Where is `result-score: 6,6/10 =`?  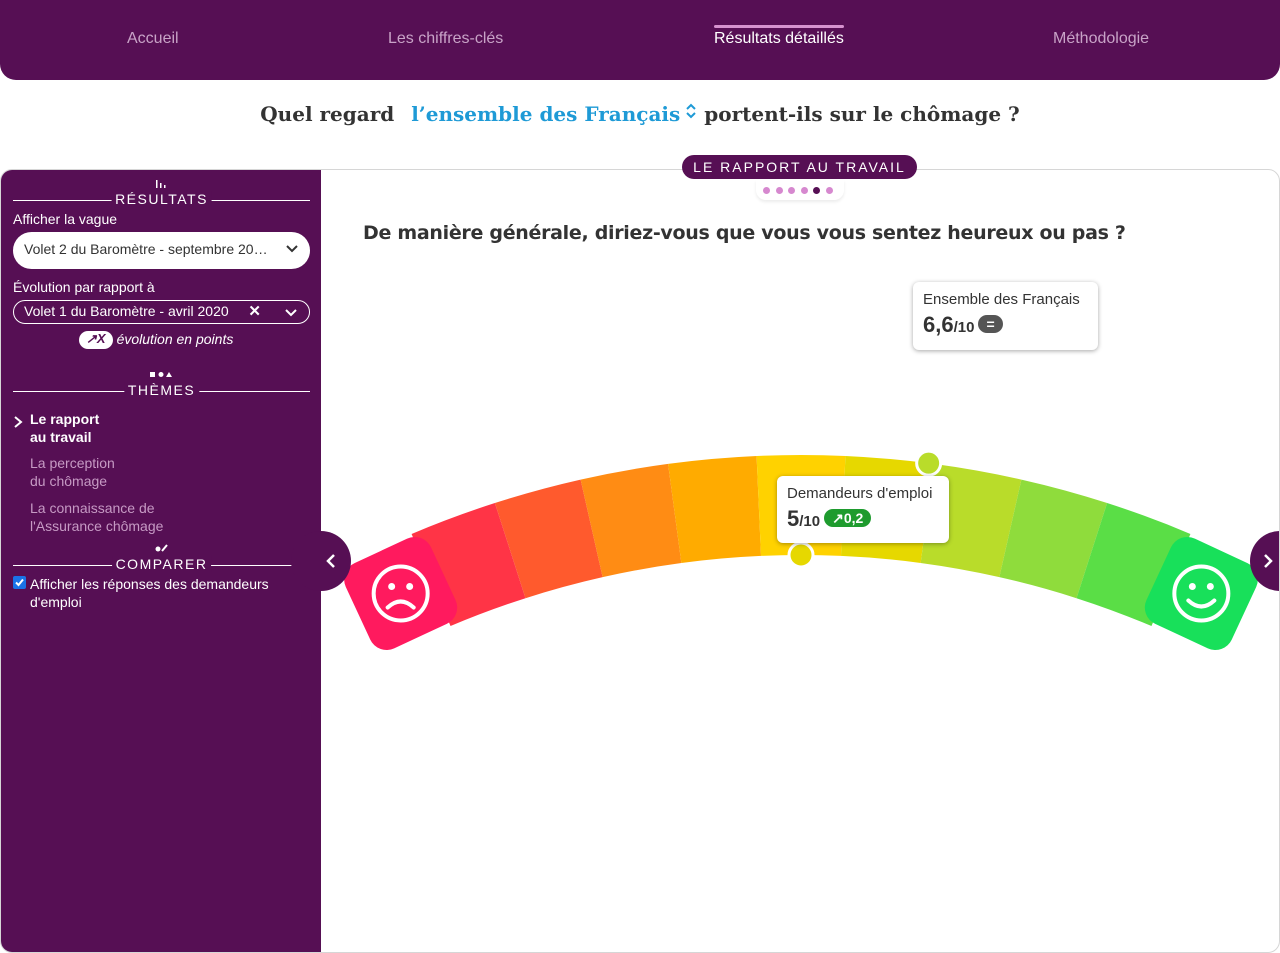
result-score: 6,6/10 = is located at coordinates (963, 325).